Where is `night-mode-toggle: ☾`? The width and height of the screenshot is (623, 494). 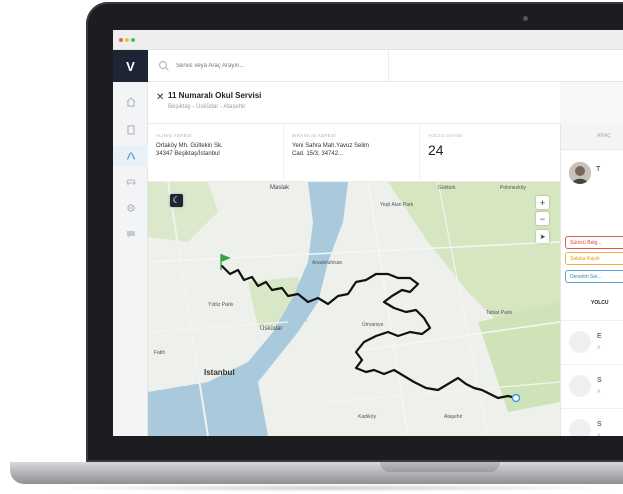
night-mode-toggle: ☾ is located at coordinates (176, 200).